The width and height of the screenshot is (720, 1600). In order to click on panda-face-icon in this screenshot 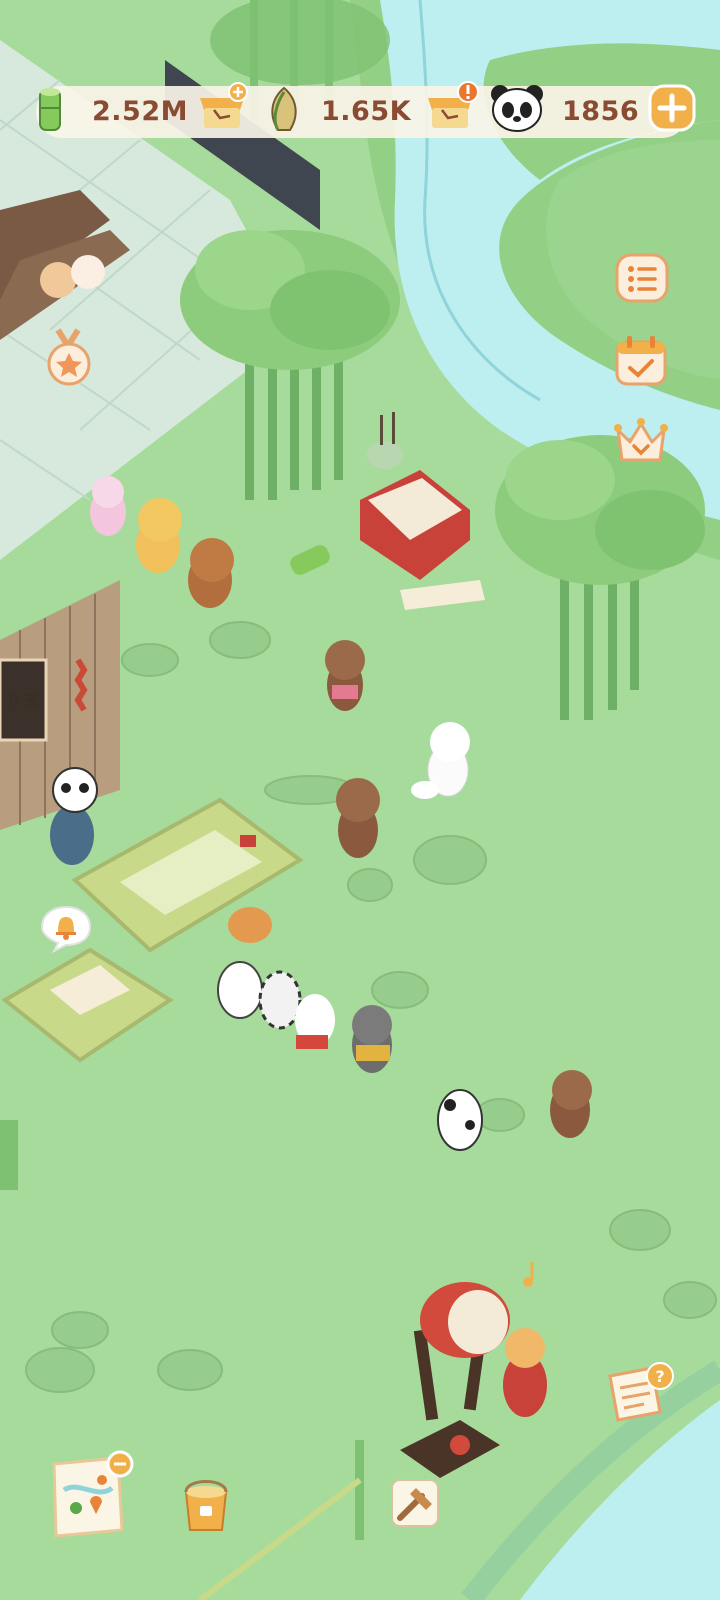, I will do `click(517, 108)`.